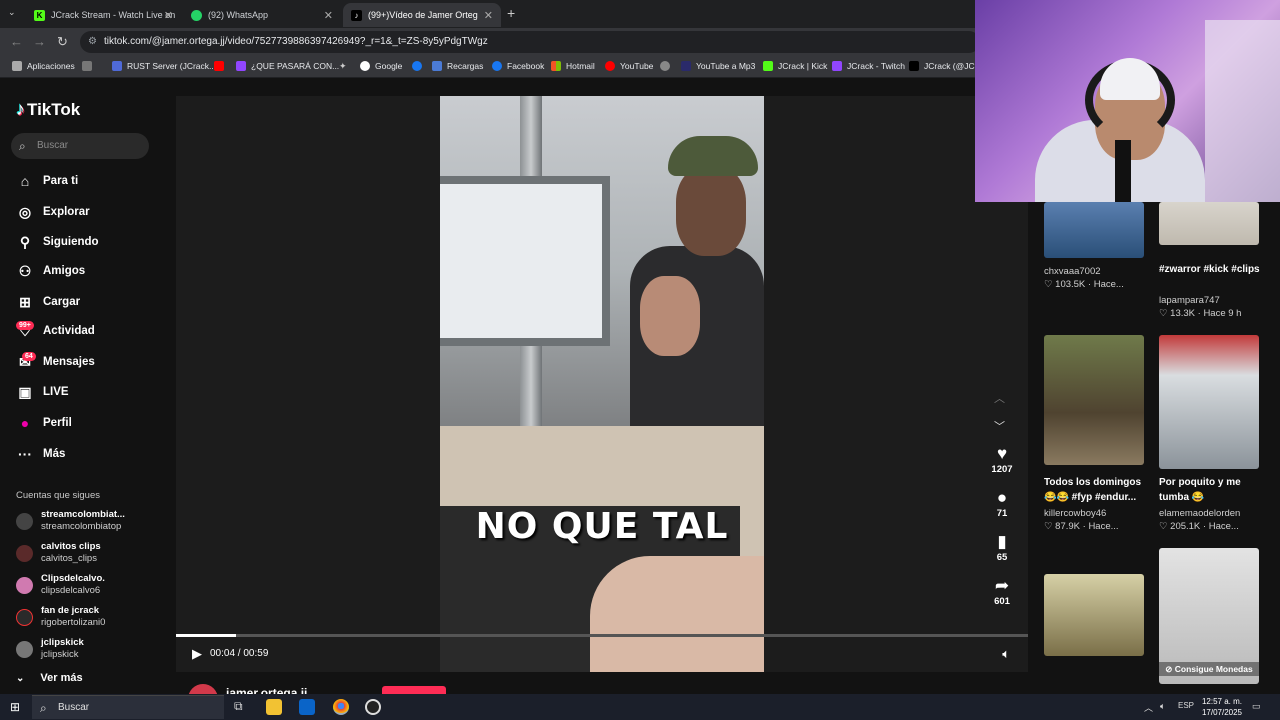 The image size is (1280, 720). I want to click on bookmark-label: Aplicaciones, so click(51, 66).